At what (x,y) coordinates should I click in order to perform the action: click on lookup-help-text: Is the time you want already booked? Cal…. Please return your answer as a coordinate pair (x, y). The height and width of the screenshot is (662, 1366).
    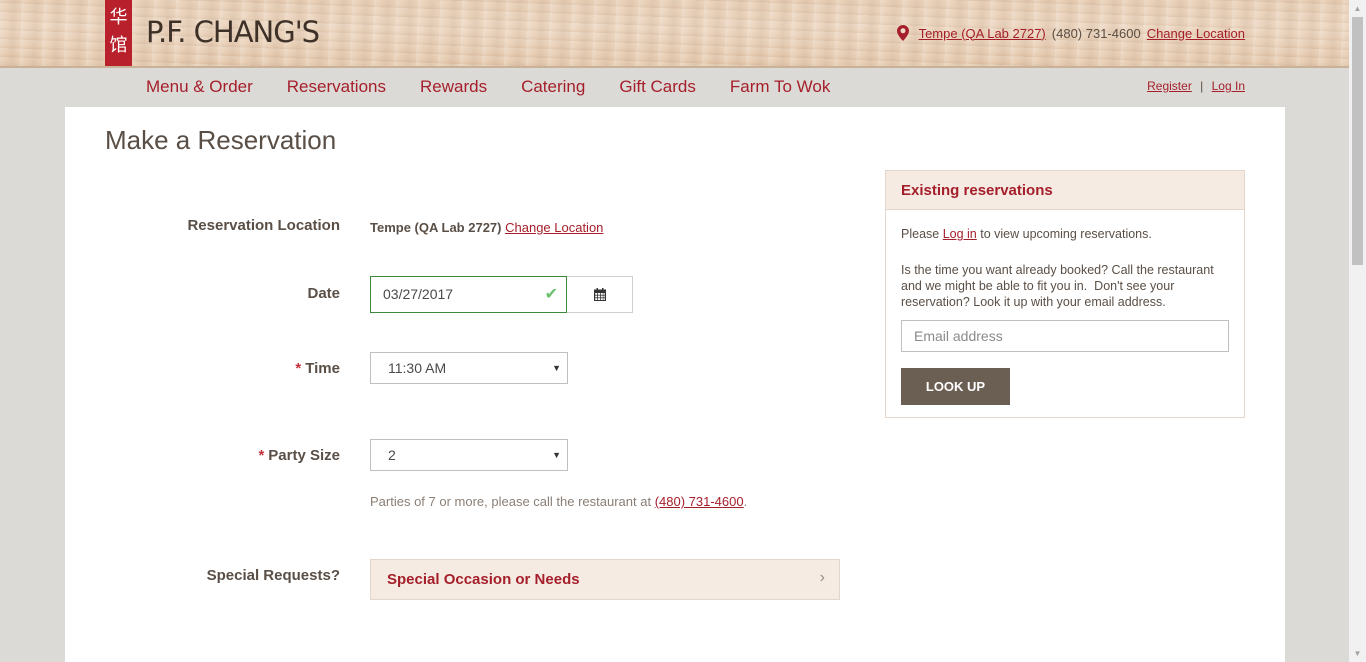
    Looking at the image, I should click on (1059, 286).